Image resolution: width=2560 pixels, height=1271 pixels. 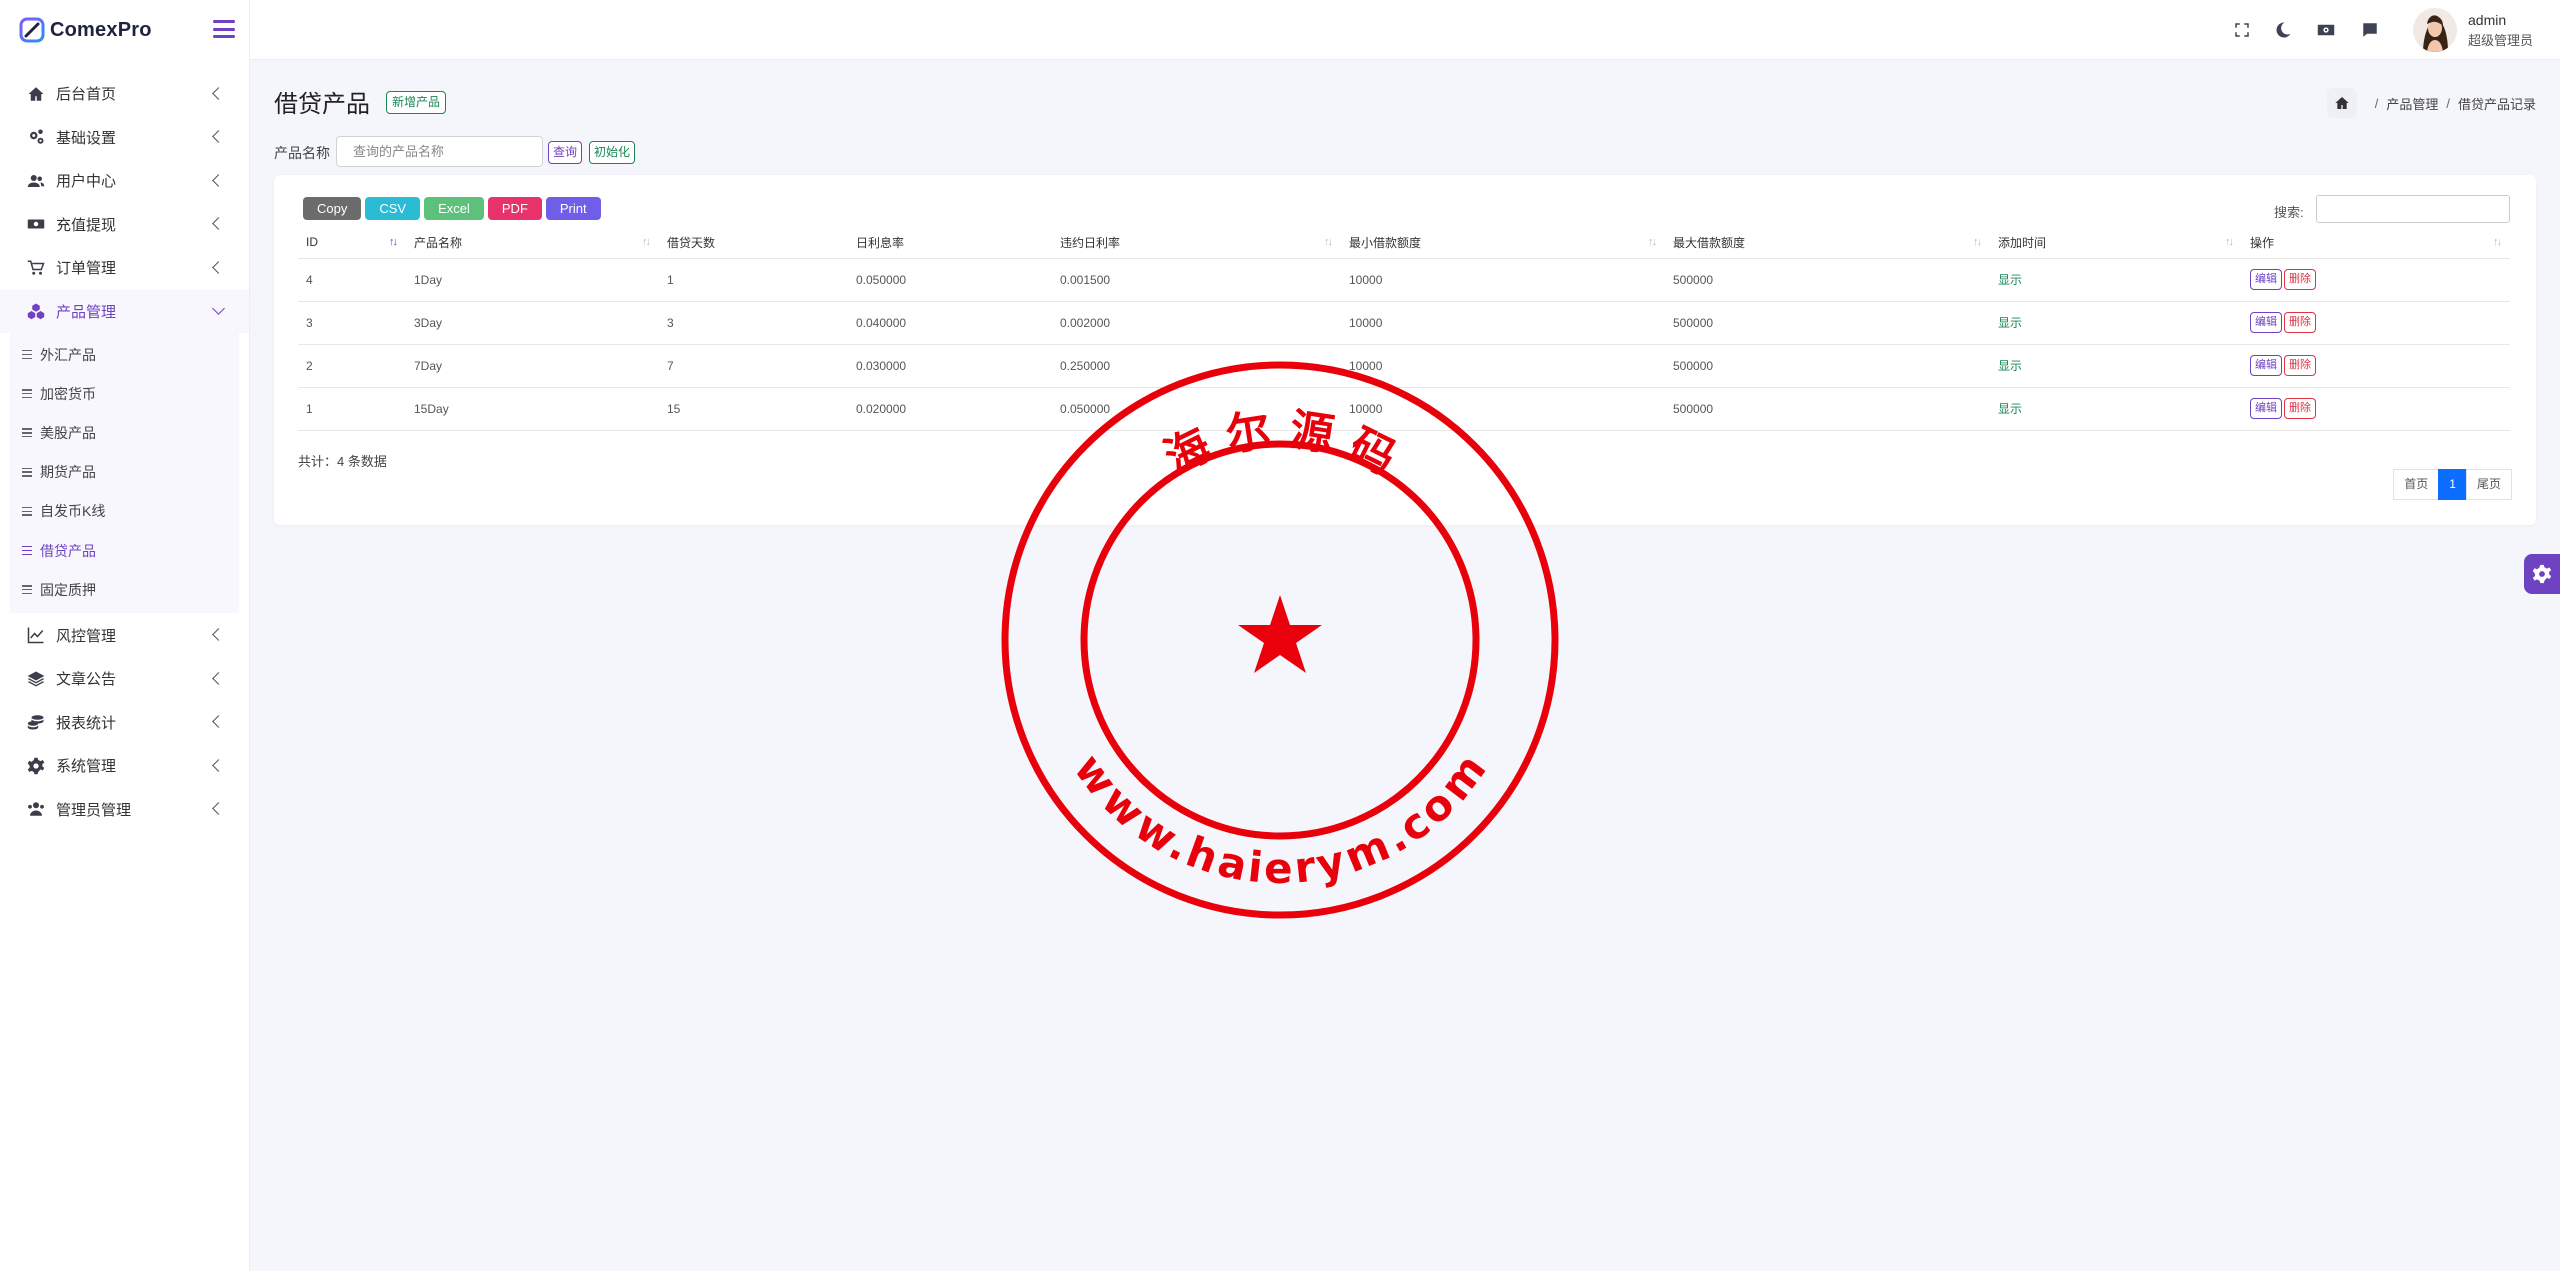 What do you see at coordinates (124, 722) in the screenshot?
I see `sidebar-item-reports: 报表统计` at bounding box center [124, 722].